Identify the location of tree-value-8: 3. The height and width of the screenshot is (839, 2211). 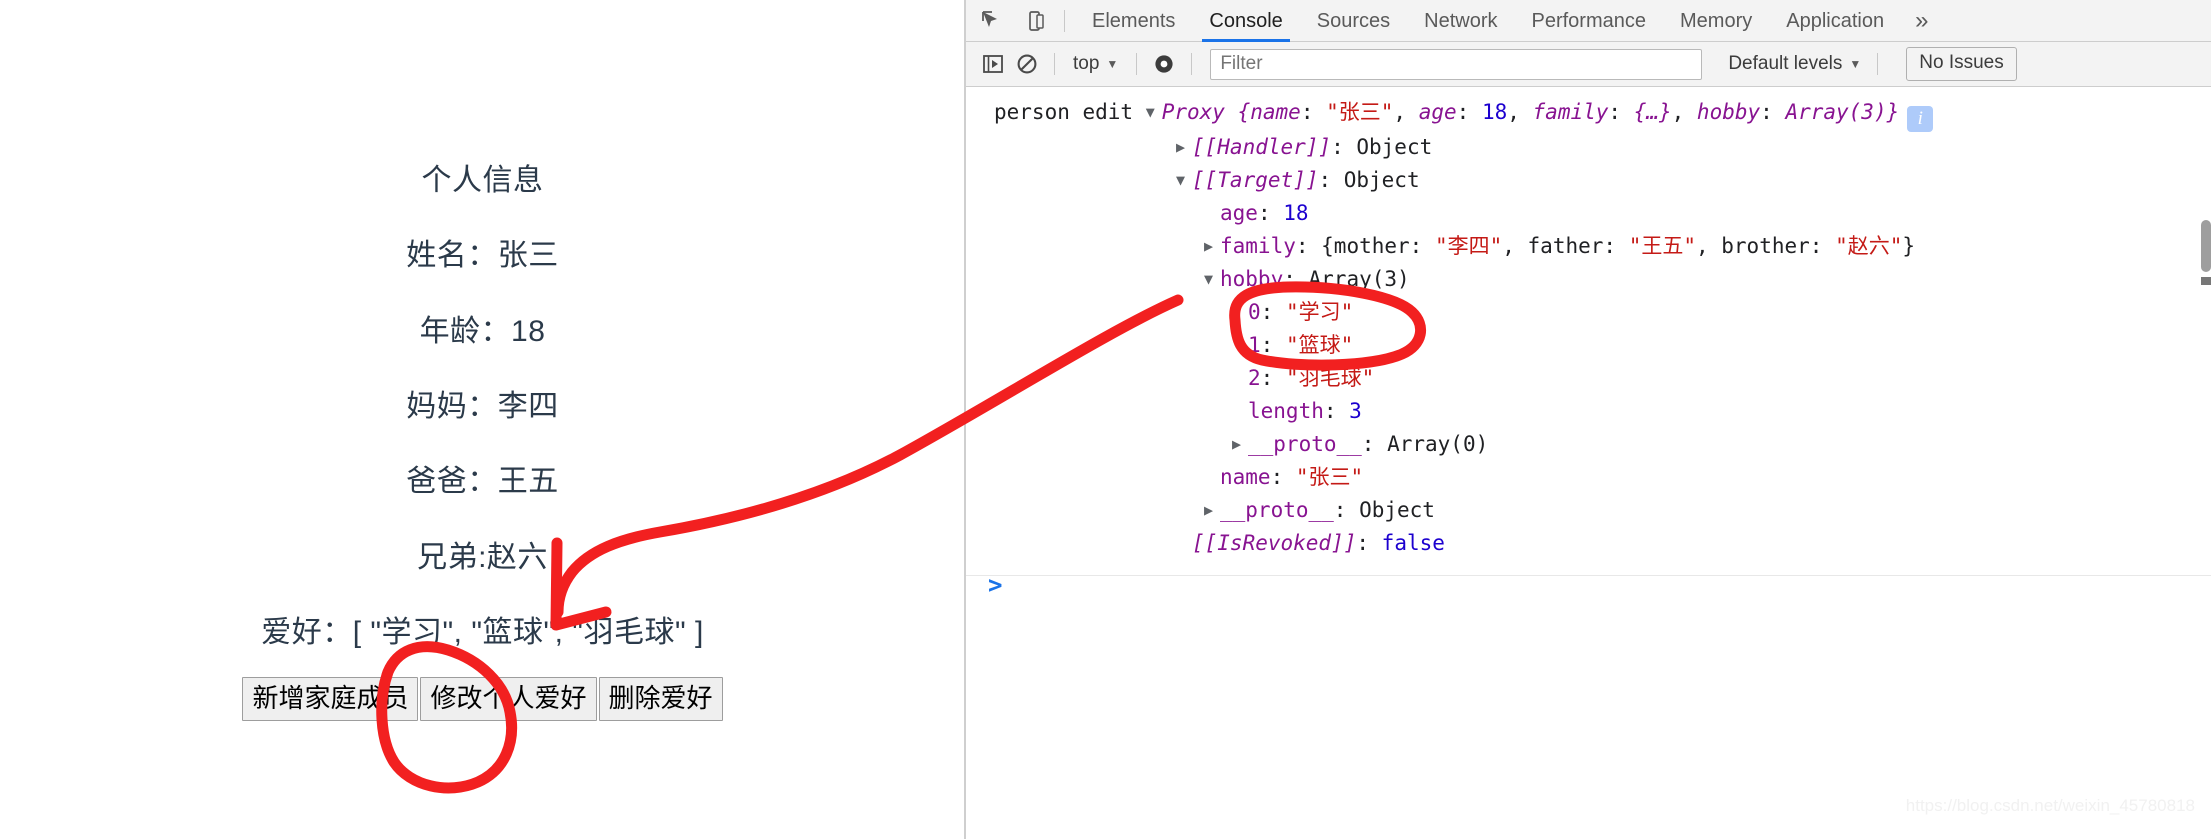
(1355, 411).